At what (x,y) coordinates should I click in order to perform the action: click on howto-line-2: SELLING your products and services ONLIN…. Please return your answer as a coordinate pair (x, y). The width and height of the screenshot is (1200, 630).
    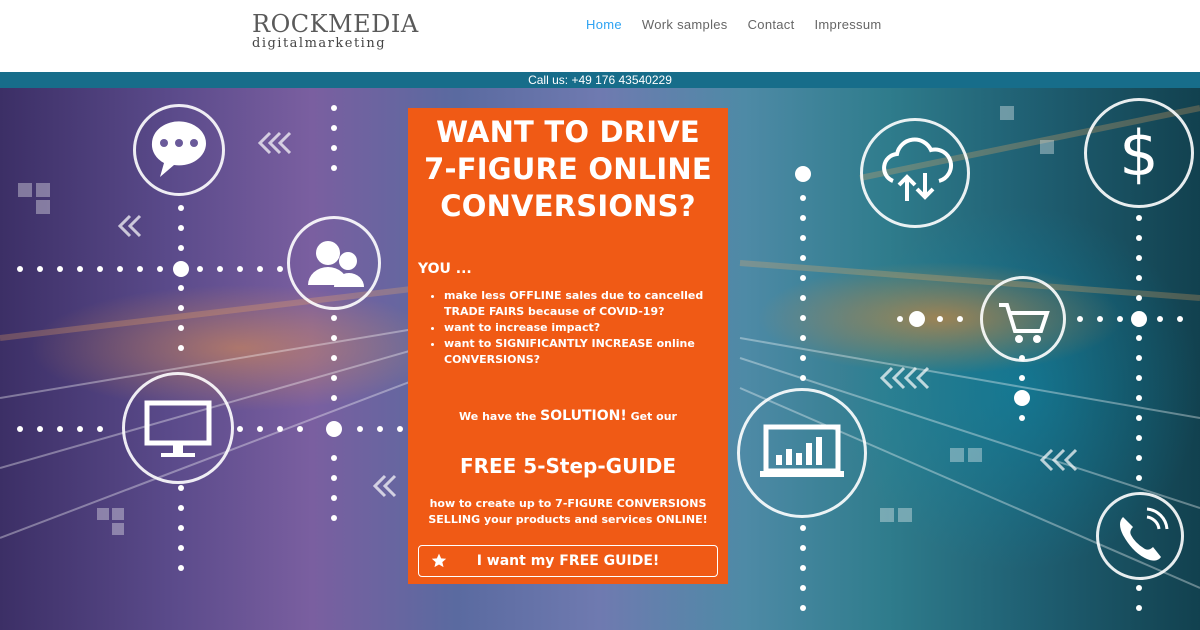
    Looking at the image, I should click on (568, 519).